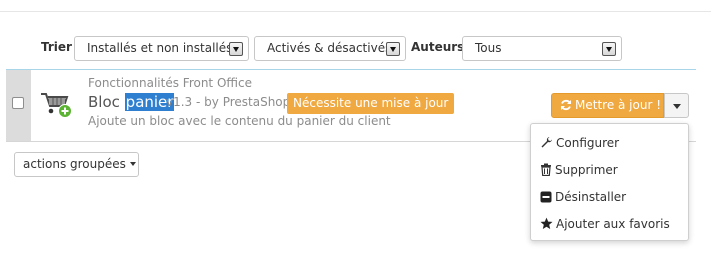  I want to click on shopping-cart-add-icon, so click(56, 105).